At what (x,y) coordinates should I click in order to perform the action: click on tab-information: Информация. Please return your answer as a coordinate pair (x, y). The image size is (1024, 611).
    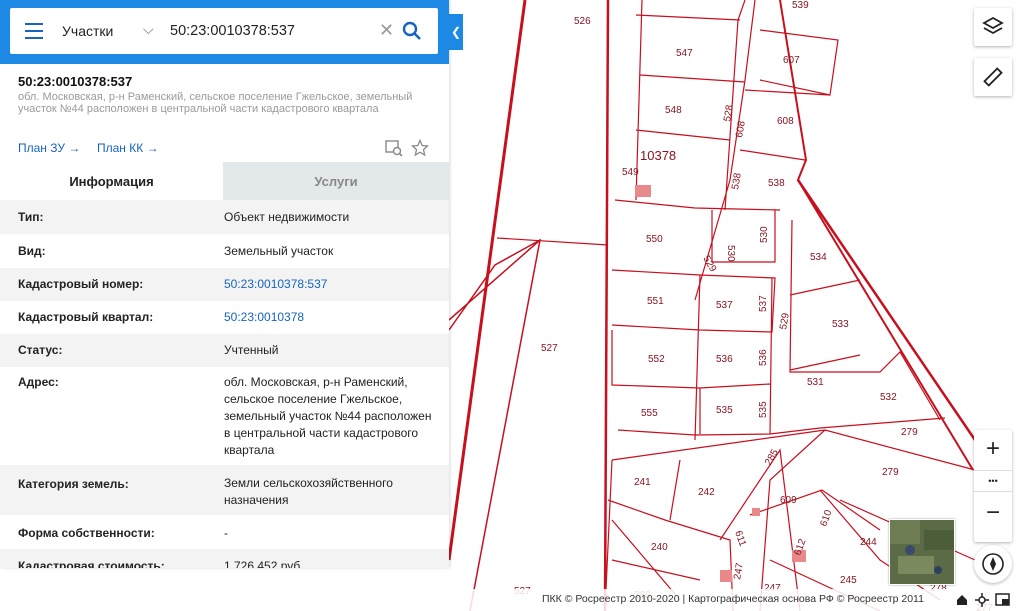
    Looking at the image, I should click on (111, 182).